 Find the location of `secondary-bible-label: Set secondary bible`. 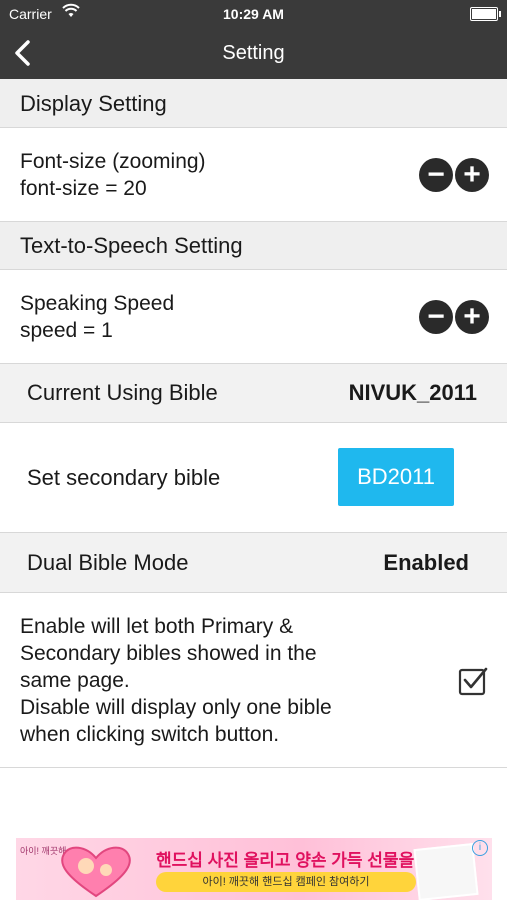

secondary-bible-label: Set secondary bible is located at coordinates (124, 477).